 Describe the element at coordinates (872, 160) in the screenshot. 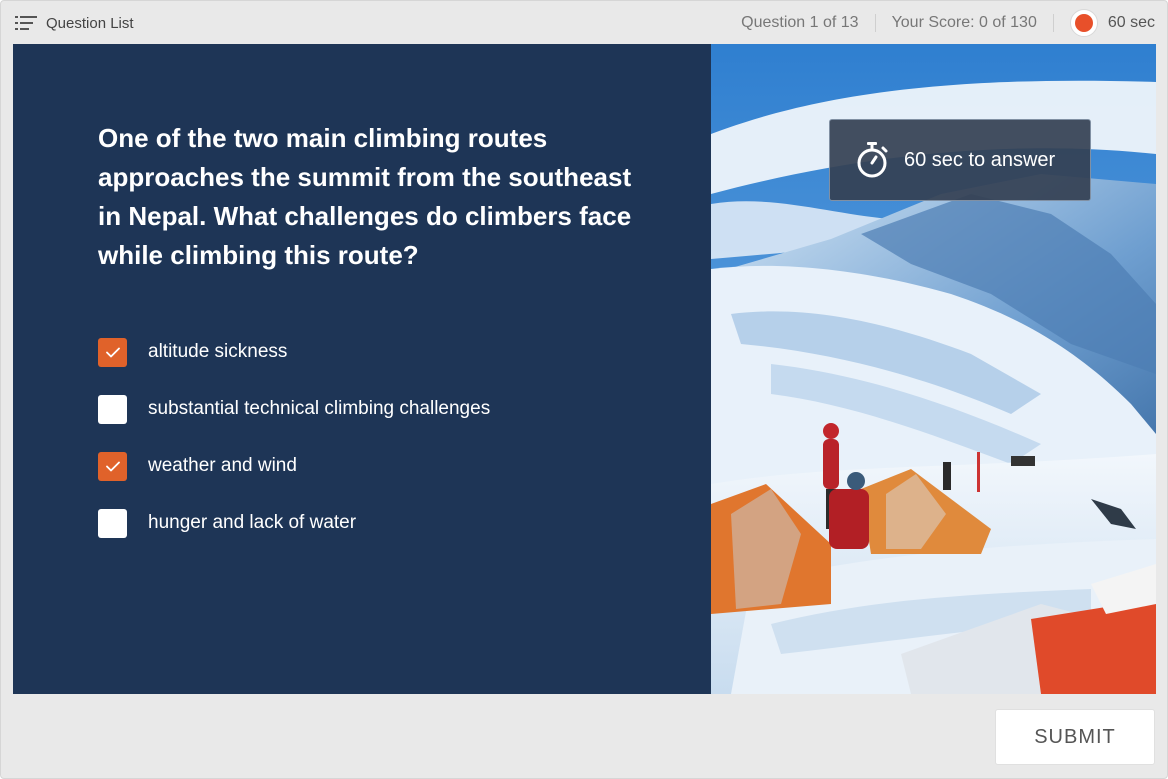

I see `stopwatch-icon` at that location.